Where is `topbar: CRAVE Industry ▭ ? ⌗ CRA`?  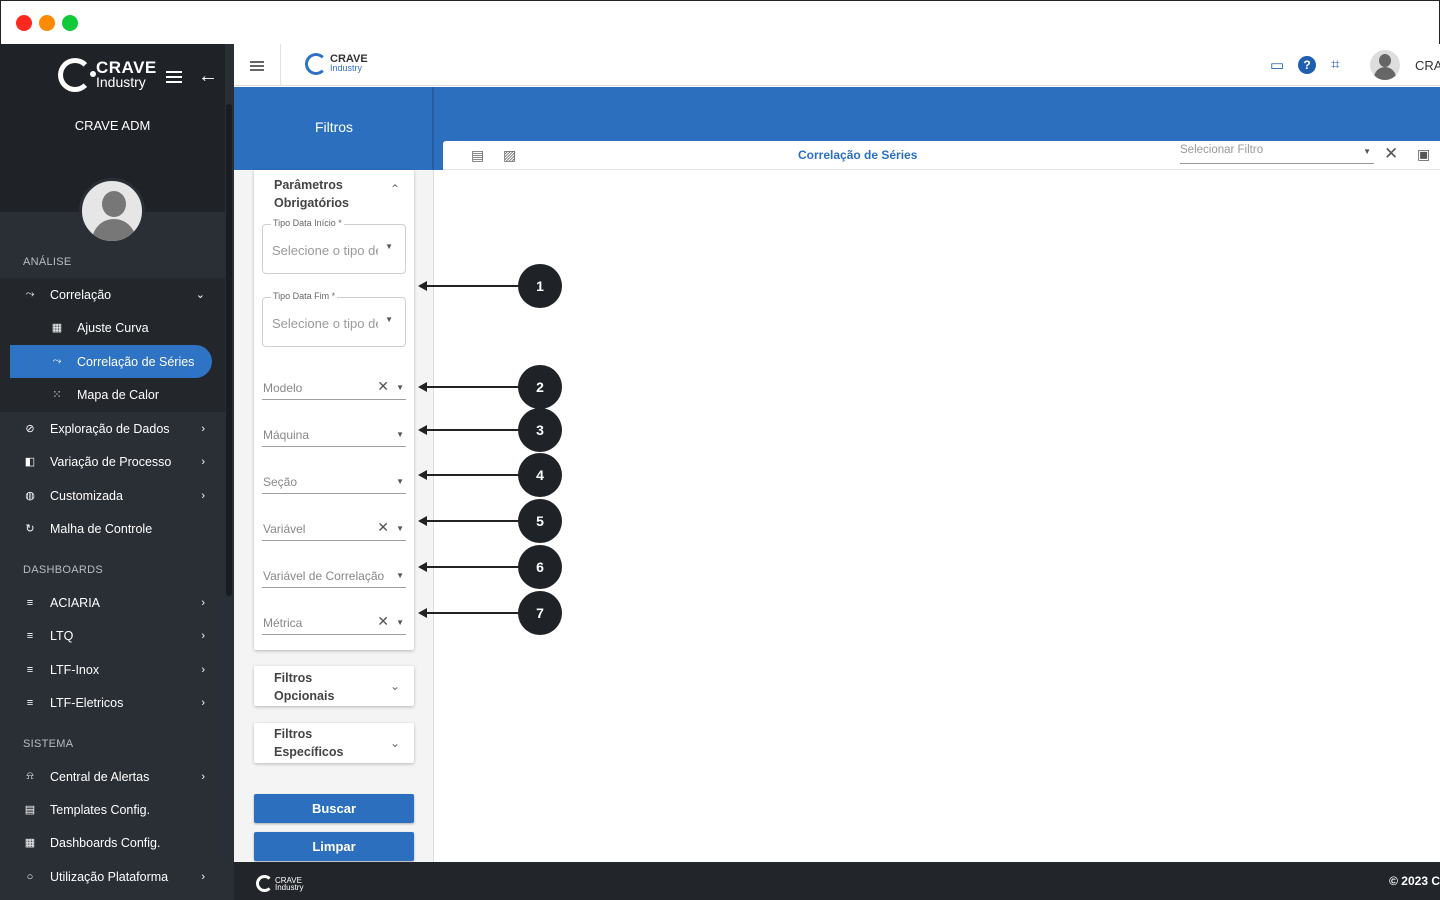 topbar: CRAVE Industry ▭ ? ⌗ CRA is located at coordinates (837, 65).